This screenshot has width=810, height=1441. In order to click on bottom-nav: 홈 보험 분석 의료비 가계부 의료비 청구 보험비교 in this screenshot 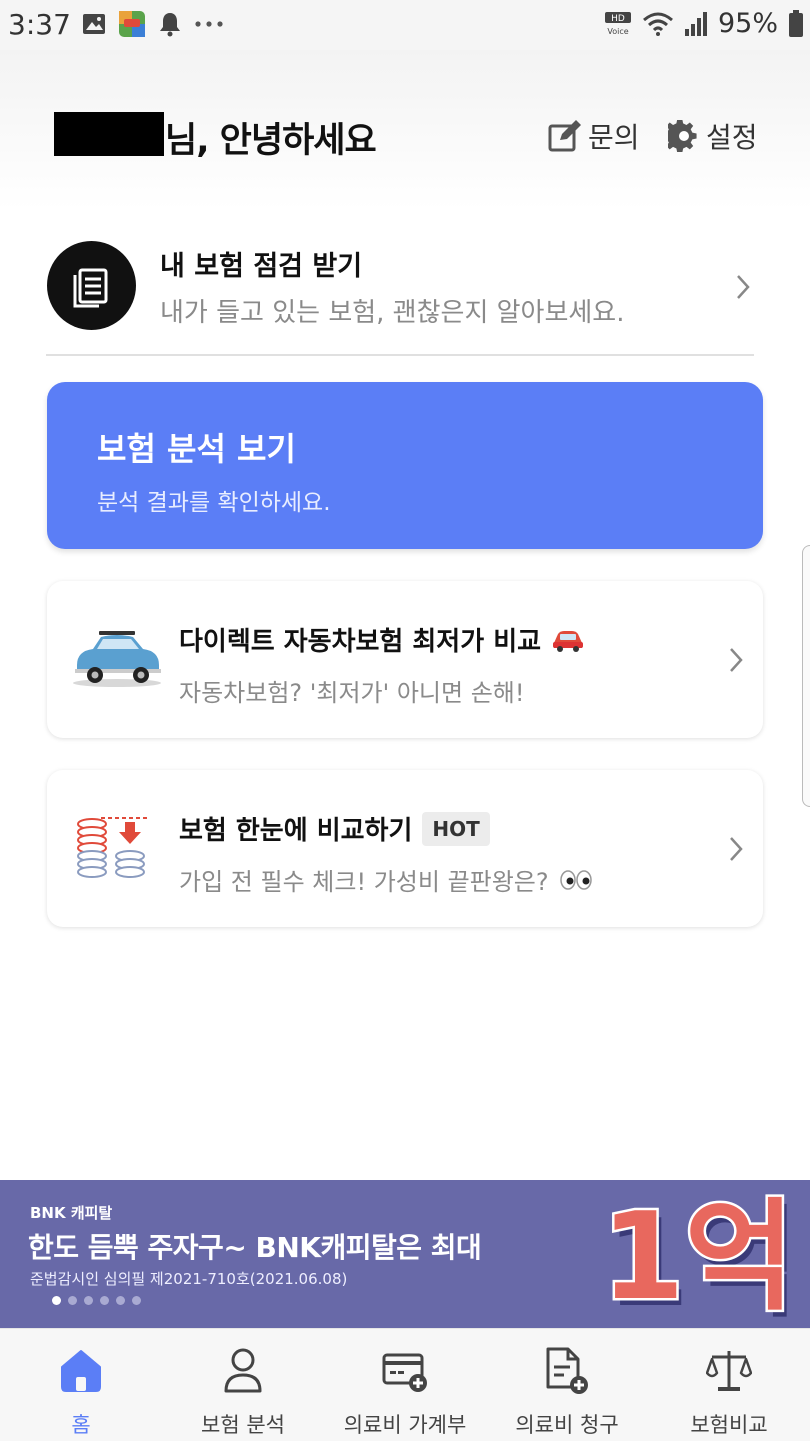, I will do `click(405, 1384)`.